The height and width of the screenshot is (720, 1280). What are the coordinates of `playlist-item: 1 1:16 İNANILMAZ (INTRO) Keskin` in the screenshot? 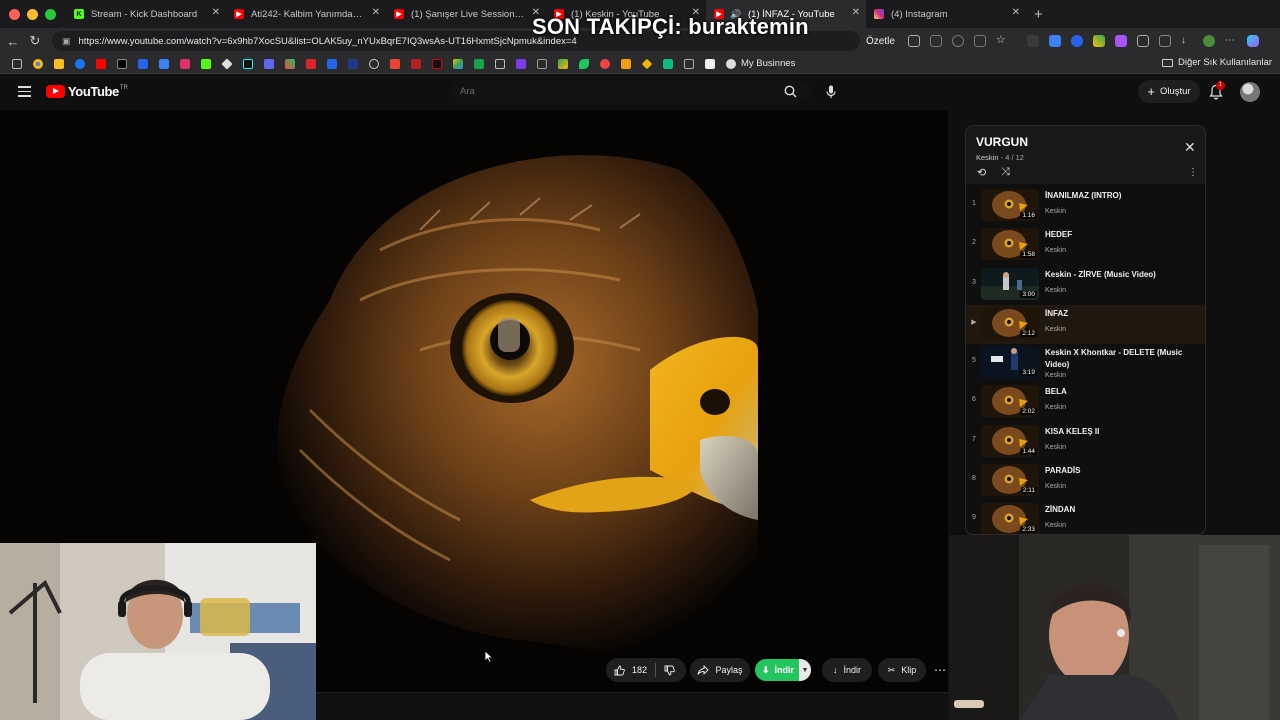 It's located at (1085, 206).